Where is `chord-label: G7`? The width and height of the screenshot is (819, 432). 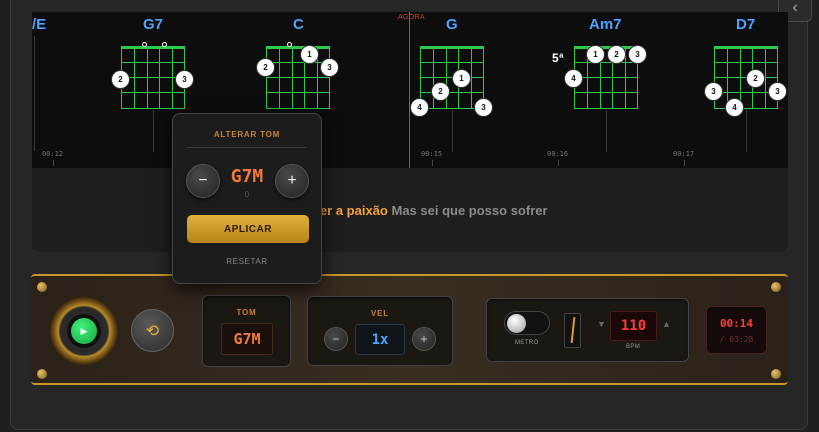 chord-label: G7 is located at coordinates (153, 24).